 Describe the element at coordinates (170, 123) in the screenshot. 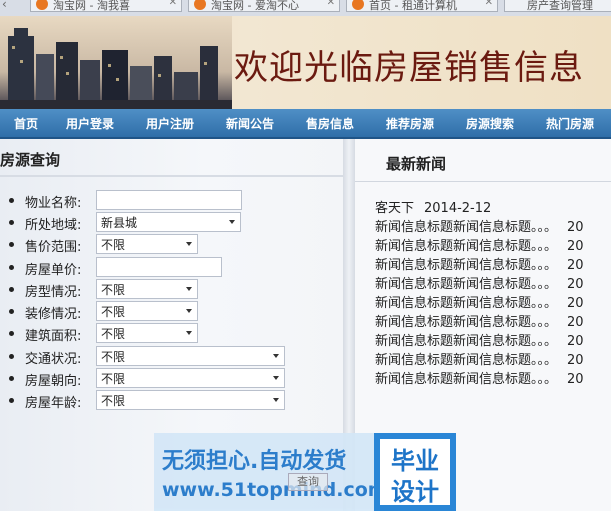

I see `nav-item-register: 用户注册` at that location.